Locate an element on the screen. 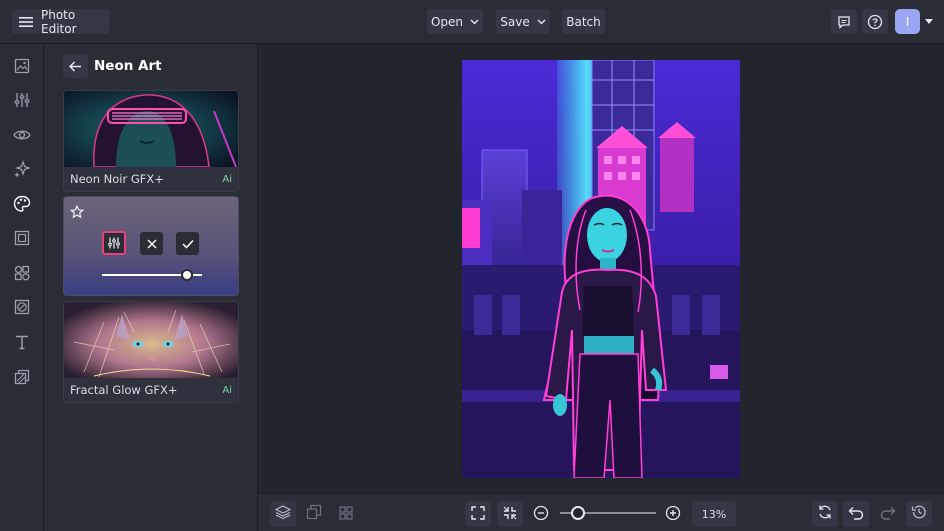 The image size is (944, 531). rail-frames-button is located at coordinates (22, 240).